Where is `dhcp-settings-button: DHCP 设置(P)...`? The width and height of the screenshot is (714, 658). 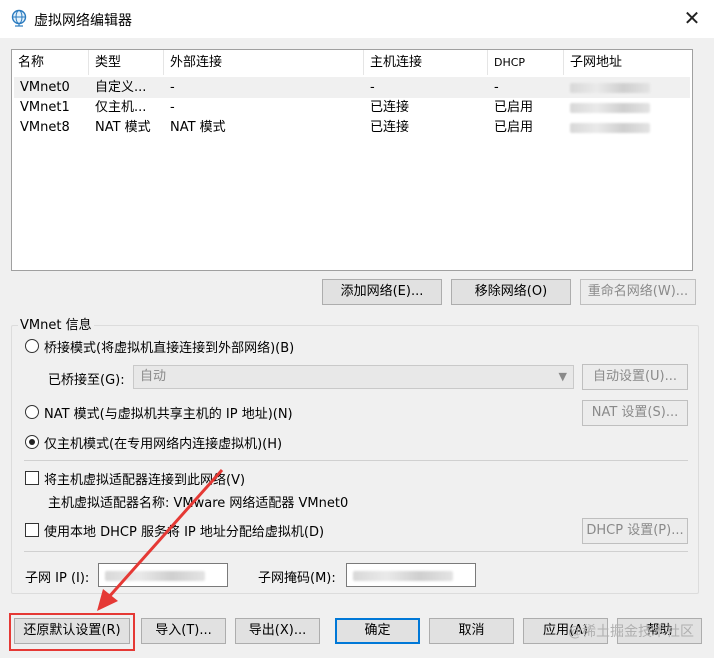
dhcp-settings-button: DHCP 设置(P)... is located at coordinates (635, 531).